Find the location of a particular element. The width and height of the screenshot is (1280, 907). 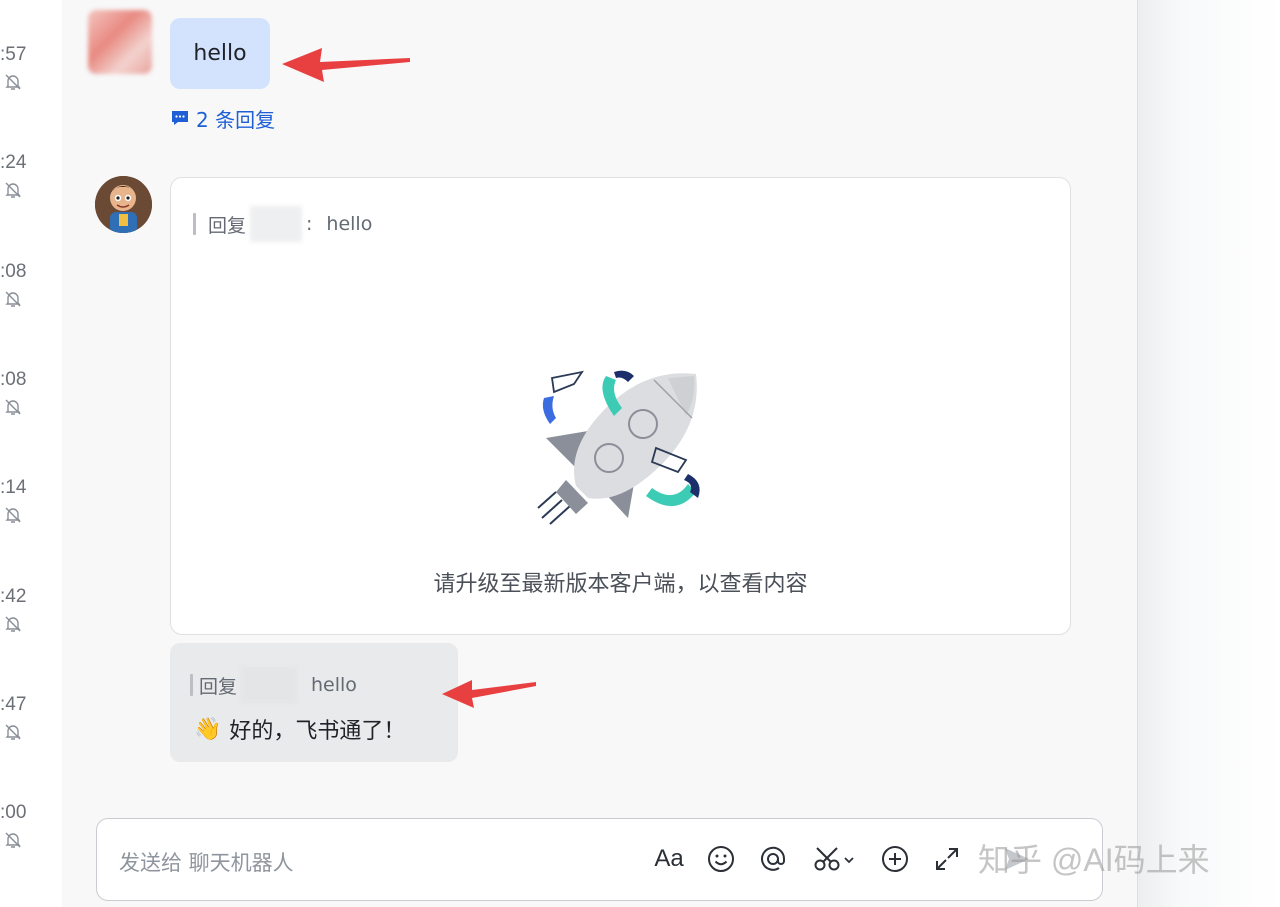

rocket-illustration-icon is located at coordinates (618, 447).